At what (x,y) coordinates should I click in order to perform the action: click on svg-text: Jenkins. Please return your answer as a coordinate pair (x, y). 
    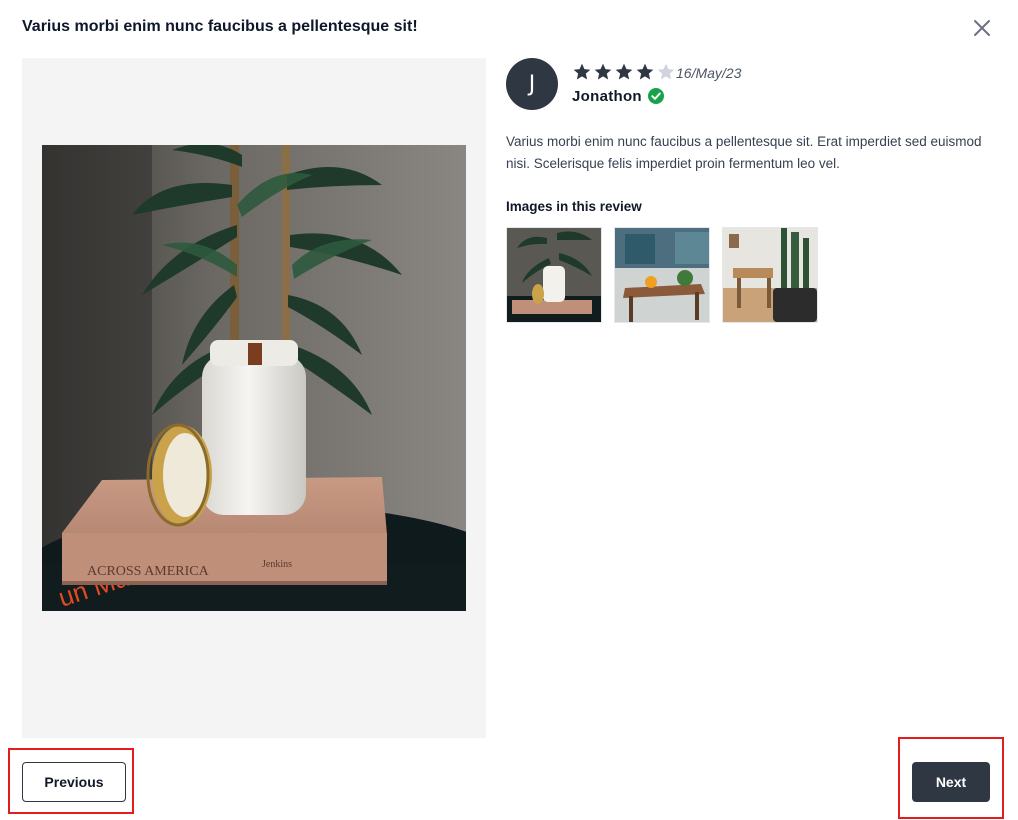
    Looking at the image, I should click on (277, 564).